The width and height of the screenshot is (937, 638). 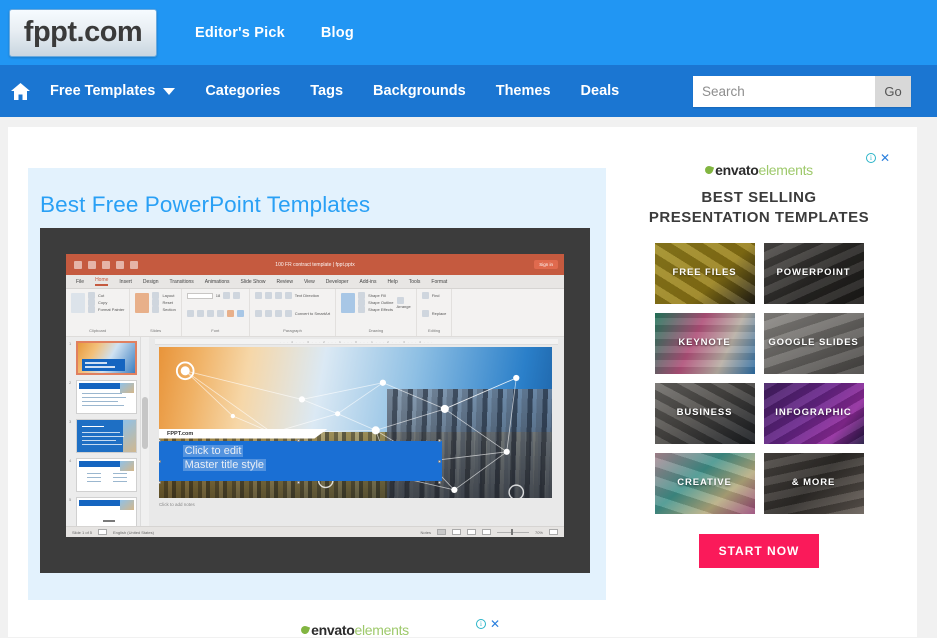 What do you see at coordinates (182, 282) in the screenshot?
I see `ppt-tab-transitions: Transitions` at bounding box center [182, 282].